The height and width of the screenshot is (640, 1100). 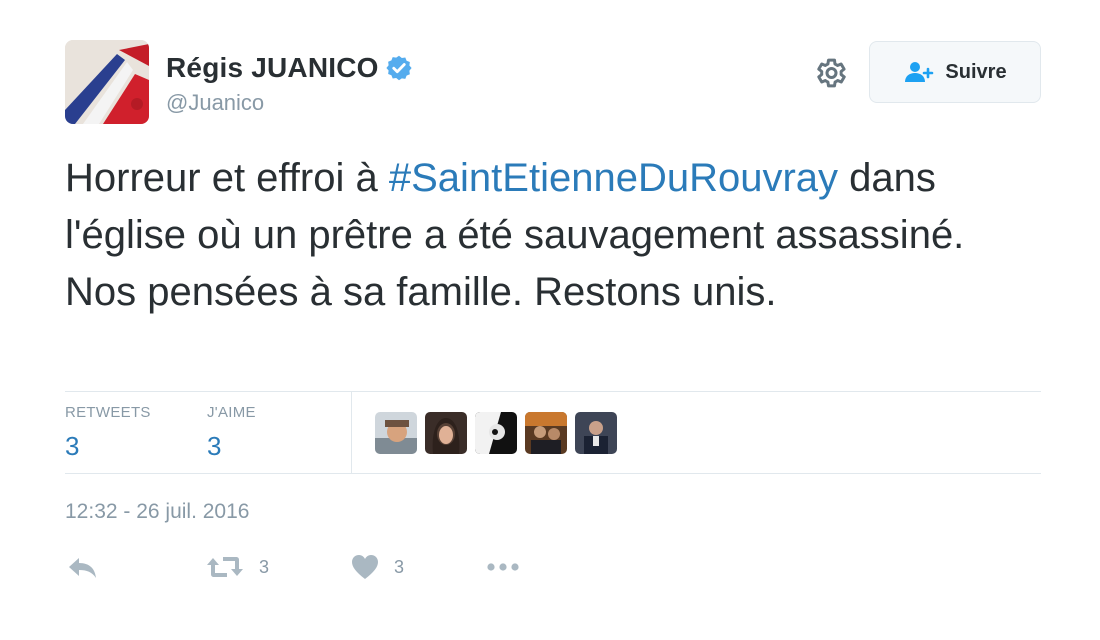 What do you see at coordinates (920, 72) in the screenshot?
I see `follow-user-icon` at bounding box center [920, 72].